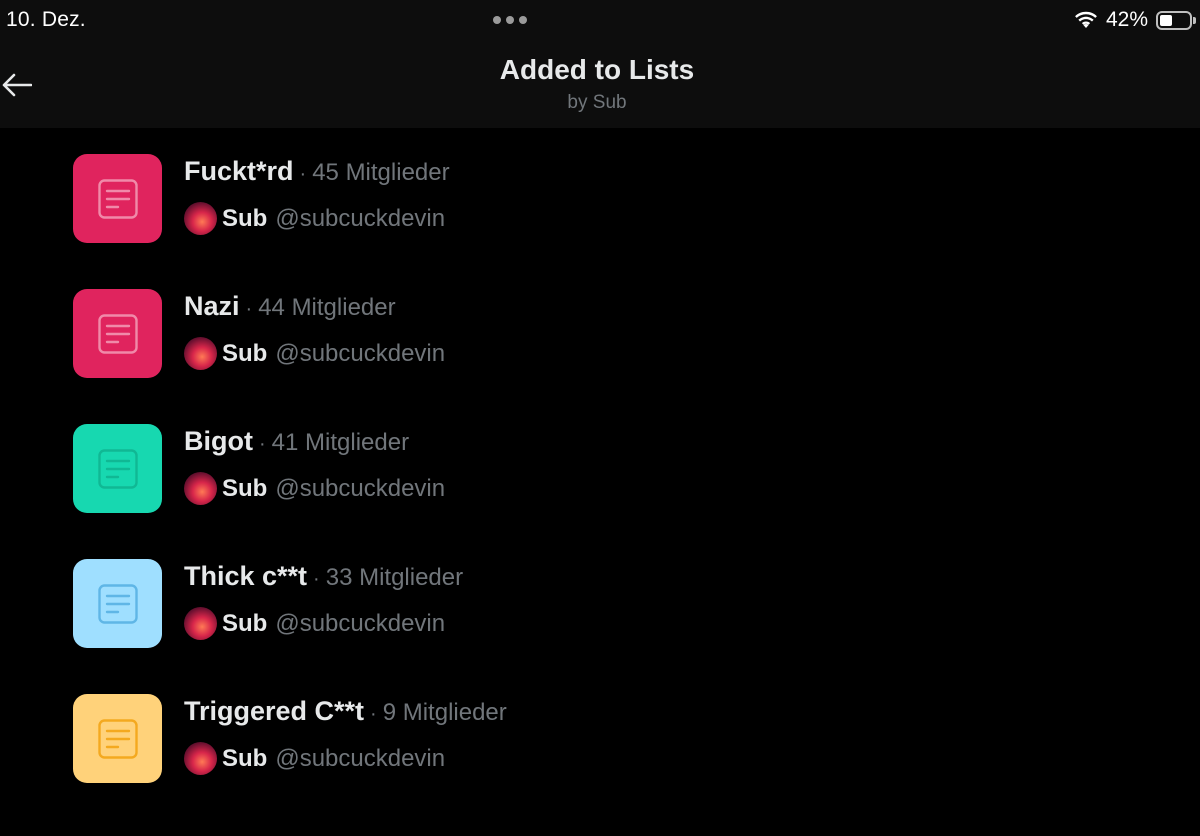 This screenshot has width=1200, height=836. Describe the element at coordinates (340, 442) in the screenshot. I see `member-count: 41 Mitglieder` at that location.